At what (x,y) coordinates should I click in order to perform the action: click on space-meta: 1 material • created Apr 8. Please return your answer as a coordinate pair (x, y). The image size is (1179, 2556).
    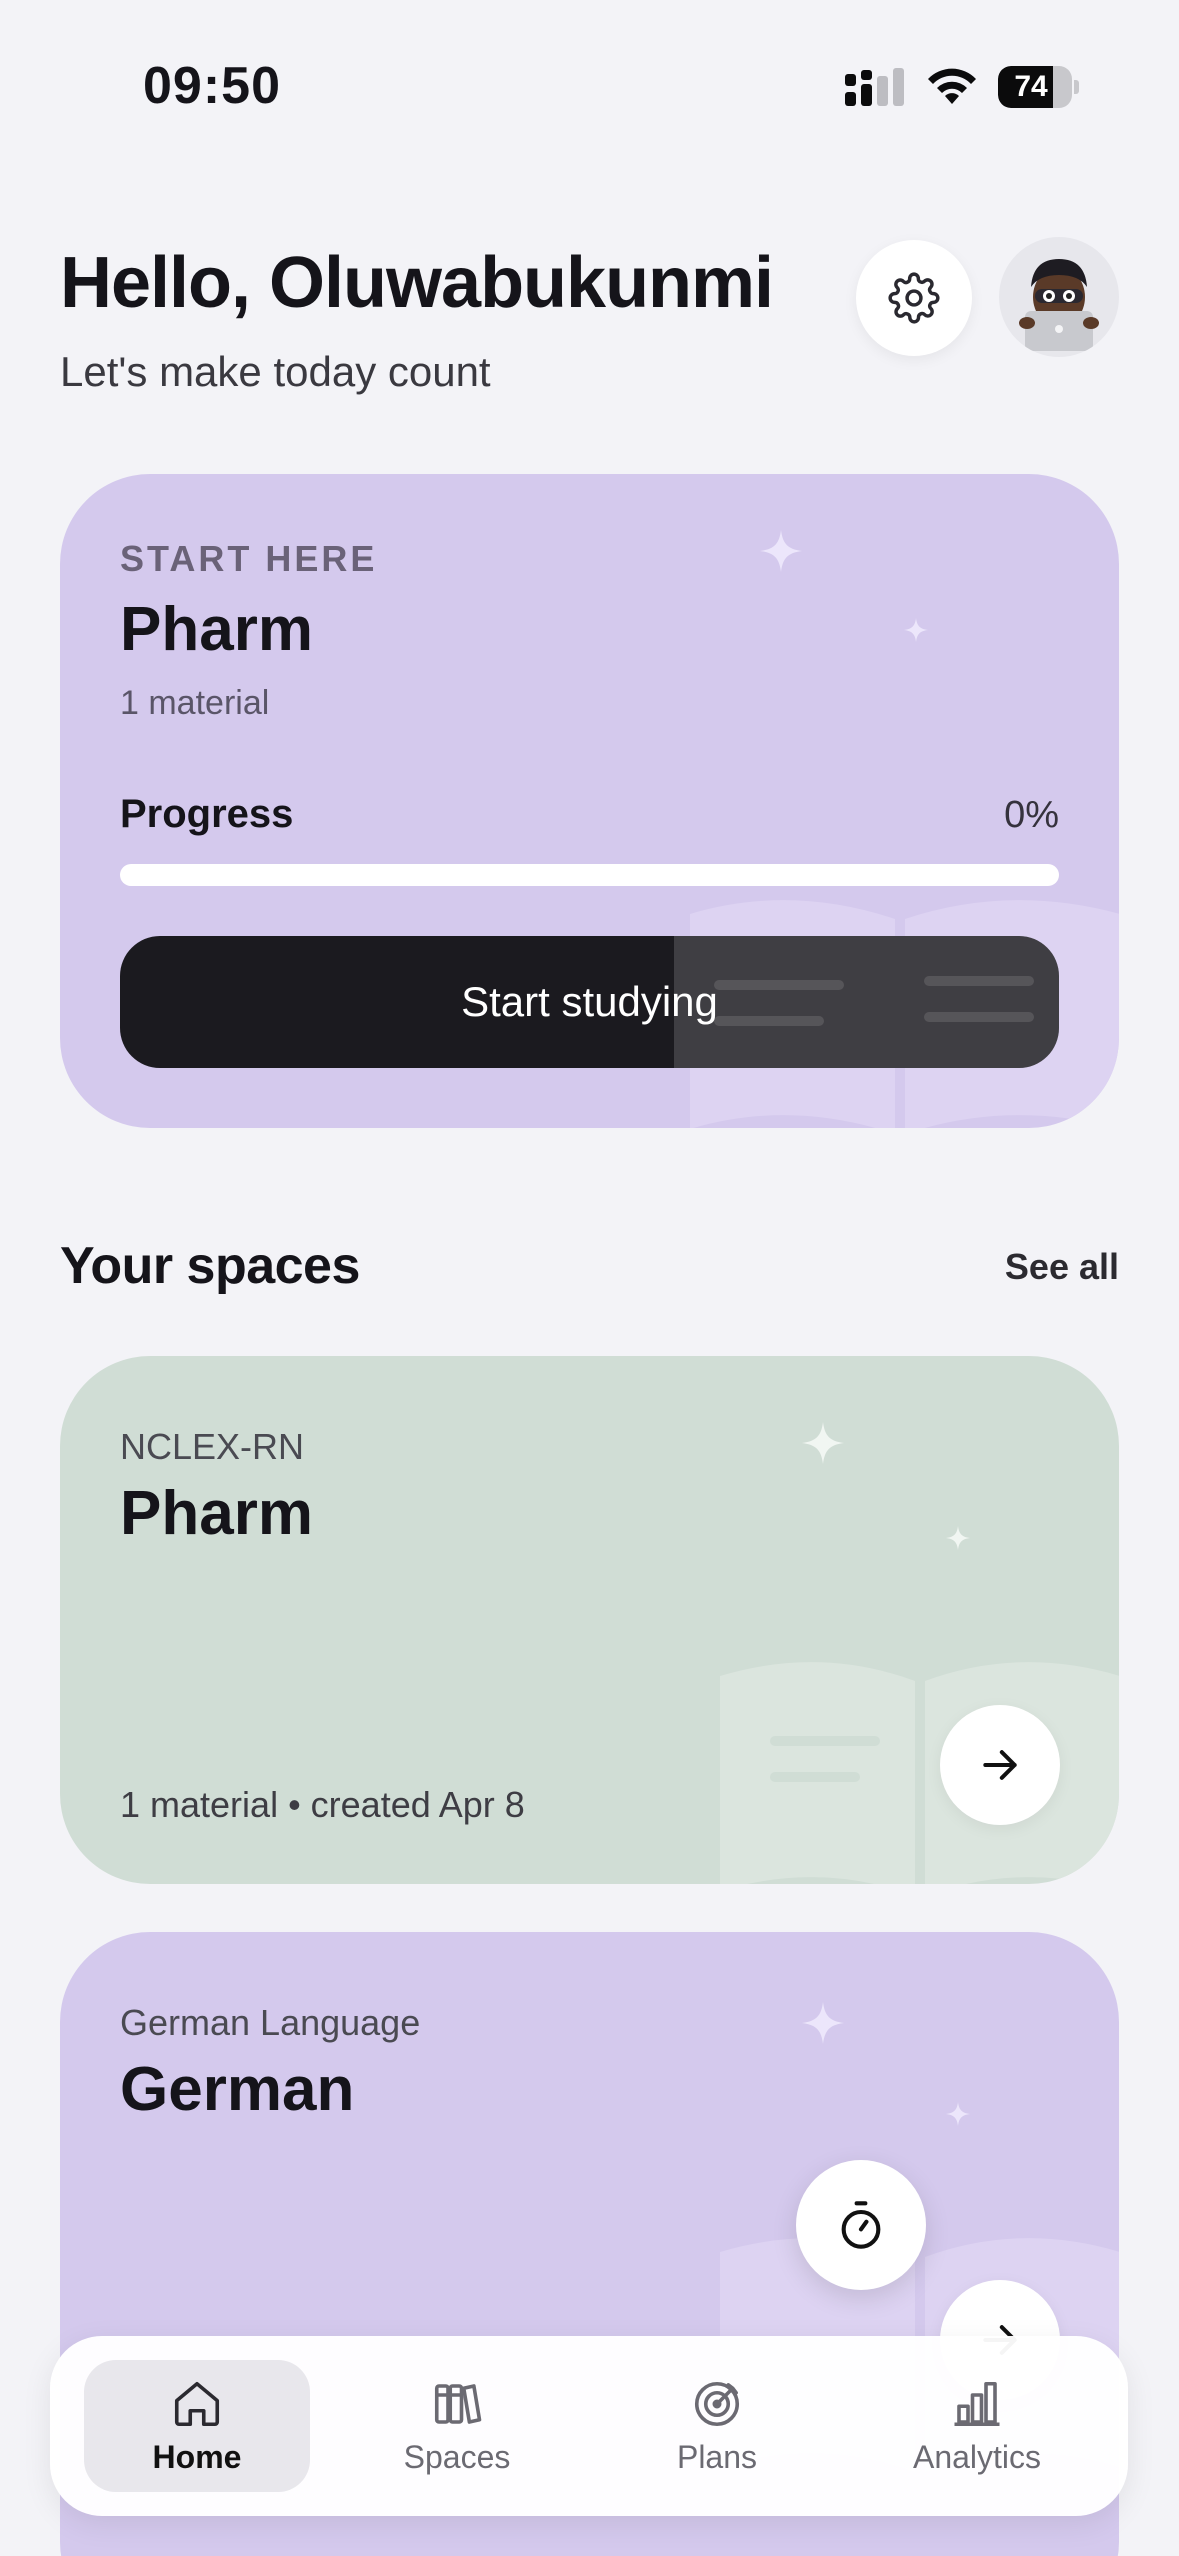
    Looking at the image, I should click on (322, 1804).